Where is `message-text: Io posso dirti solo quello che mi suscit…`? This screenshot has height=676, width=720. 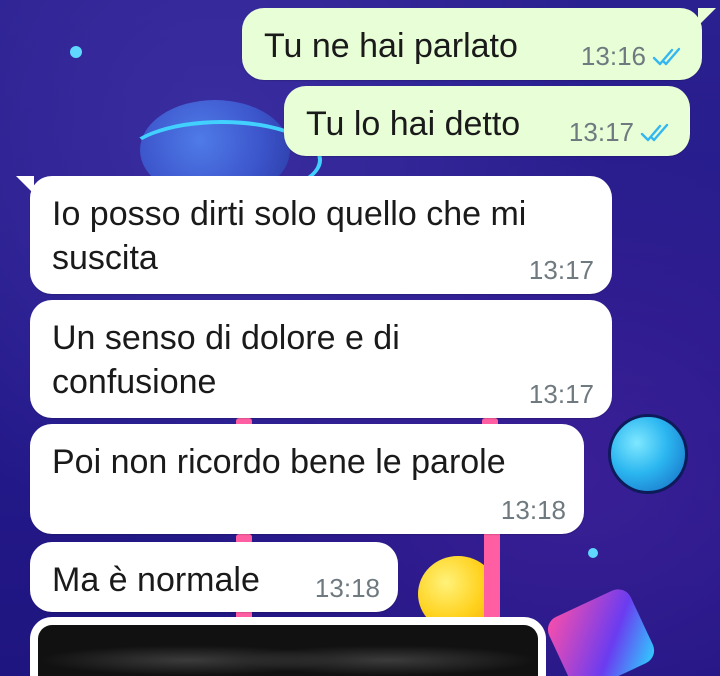
message-text: Io posso dirti solo quello che mi suscit… is located at coordinates (289, 236).